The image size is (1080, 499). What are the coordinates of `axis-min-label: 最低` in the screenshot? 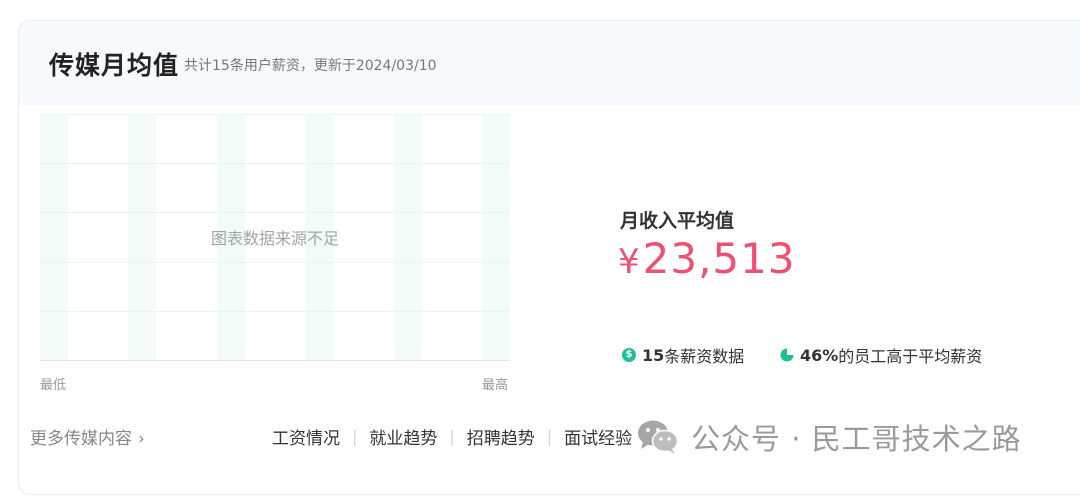 It's located at (53, 385).